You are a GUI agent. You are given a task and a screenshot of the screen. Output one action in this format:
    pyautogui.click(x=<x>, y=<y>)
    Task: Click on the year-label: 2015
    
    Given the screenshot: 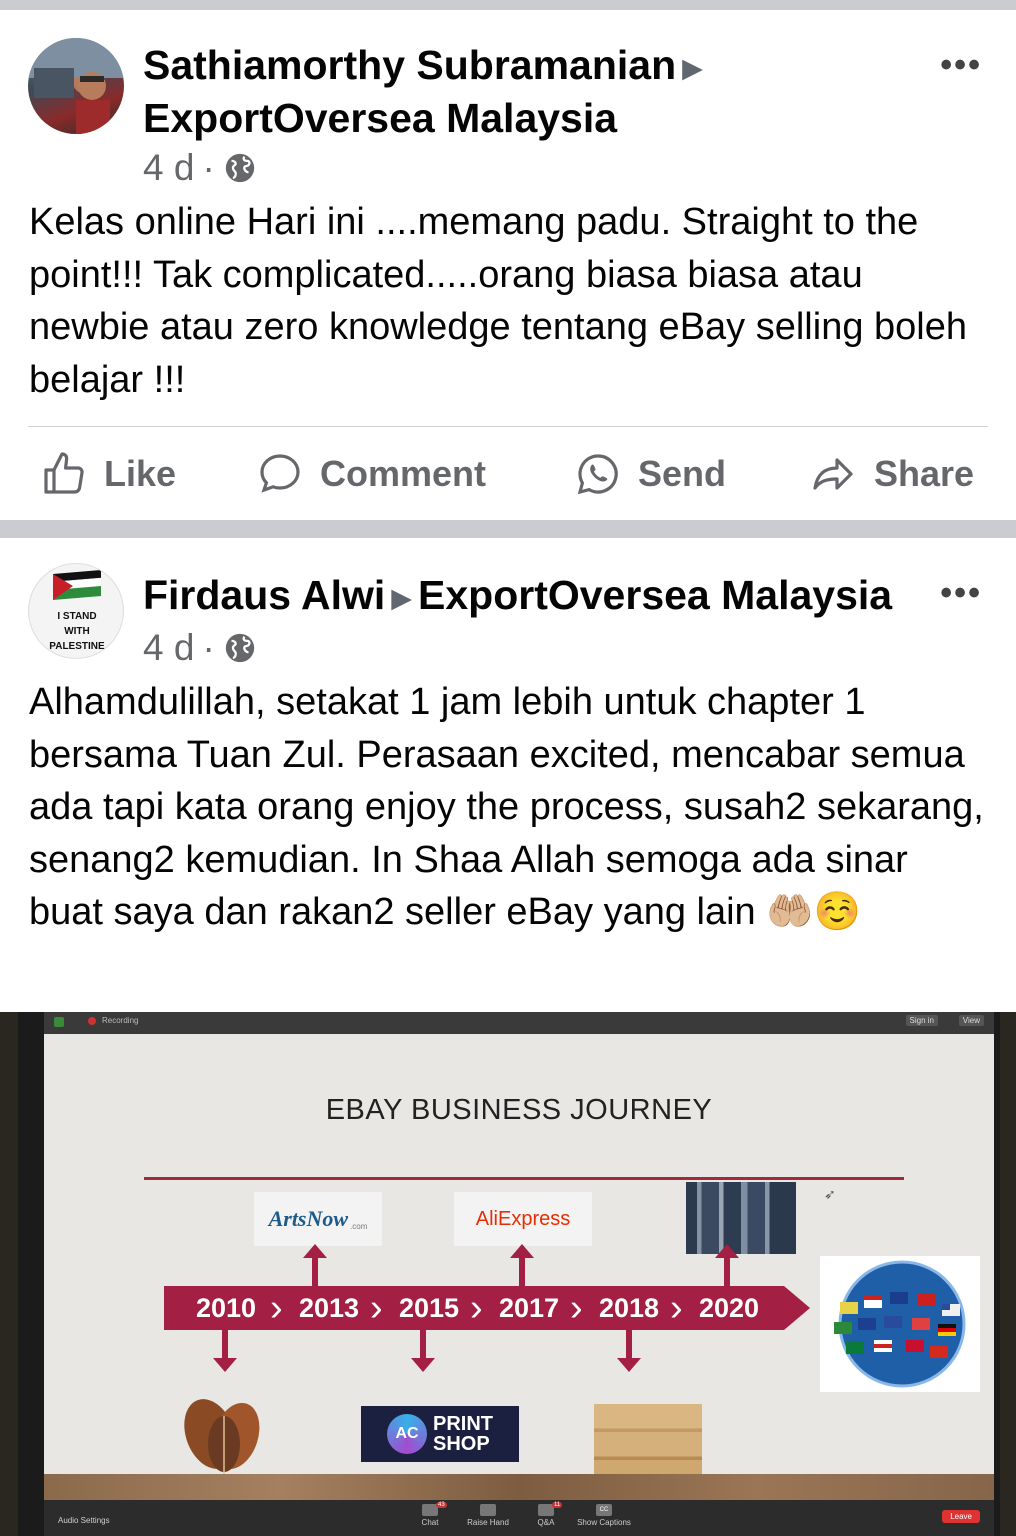 What is the action you would take?
    pyautogui.click(x=429, y=1308)
    